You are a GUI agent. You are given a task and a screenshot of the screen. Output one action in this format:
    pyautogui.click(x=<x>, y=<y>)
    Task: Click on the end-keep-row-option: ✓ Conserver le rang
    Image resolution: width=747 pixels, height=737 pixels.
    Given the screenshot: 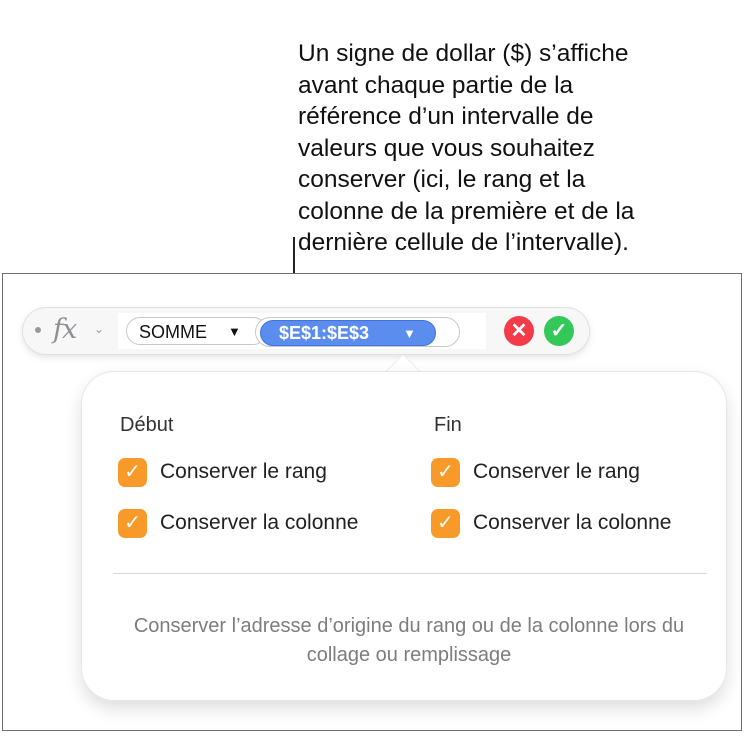 What is the action you would take?
    pyautogui.click(x=535, y=472)
    